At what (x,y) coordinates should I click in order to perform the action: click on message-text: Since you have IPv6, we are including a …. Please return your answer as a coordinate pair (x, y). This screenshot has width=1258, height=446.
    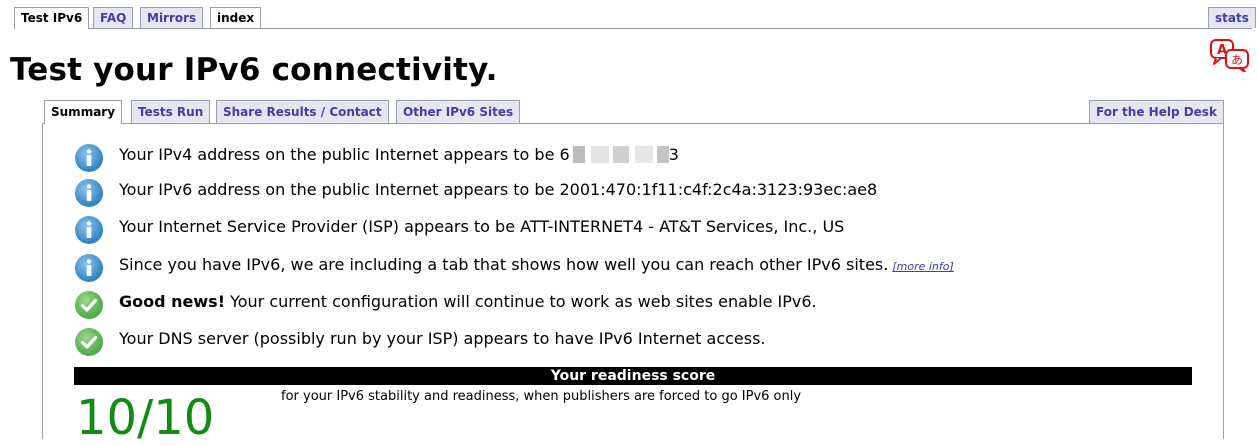
    Looking at the image, I should click on (536, 266).